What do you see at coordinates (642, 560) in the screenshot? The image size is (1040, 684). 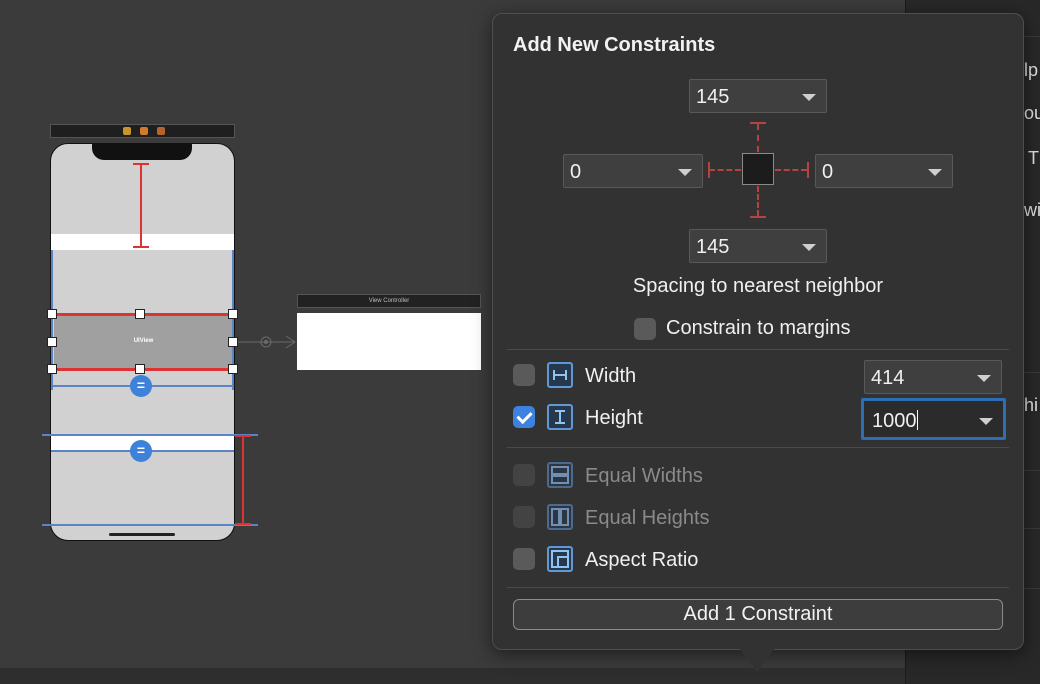 I see `aspect-ratio-label: Aspect Ratio` at bounding box center [642, 560].